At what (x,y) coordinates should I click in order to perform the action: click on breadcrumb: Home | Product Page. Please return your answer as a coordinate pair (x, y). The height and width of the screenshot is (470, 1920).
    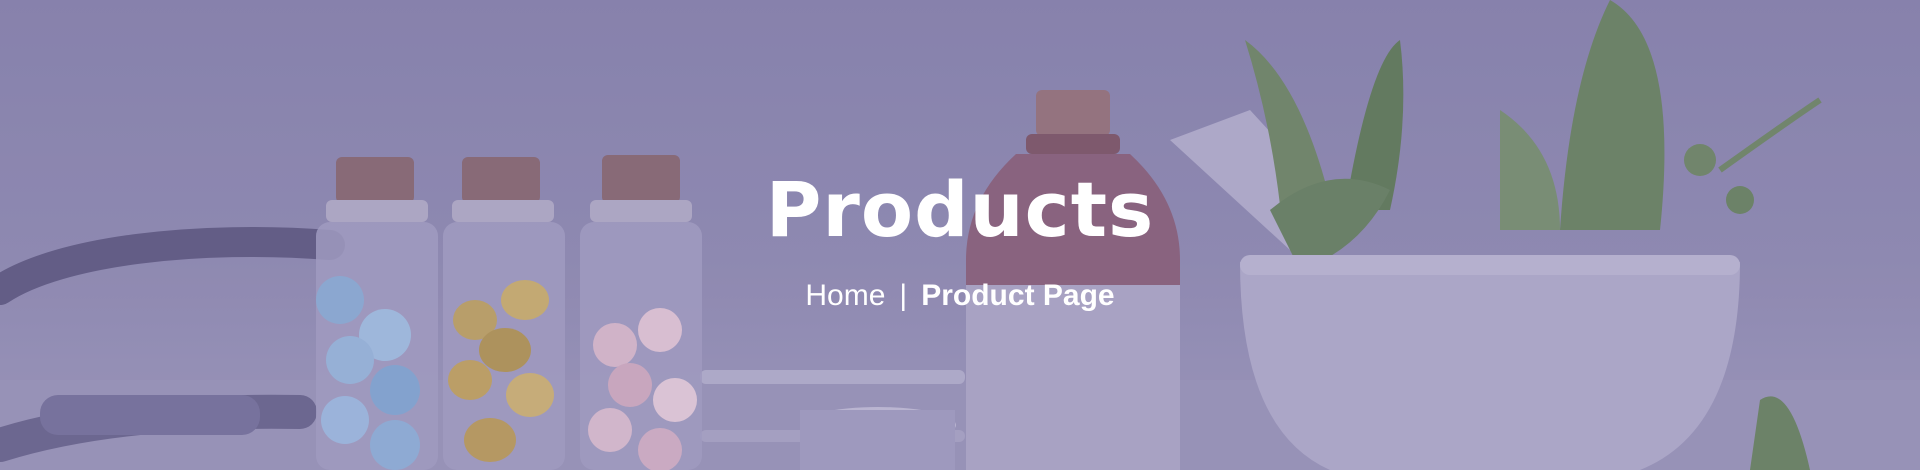
    Looking at the image, I should click on (960, 296).